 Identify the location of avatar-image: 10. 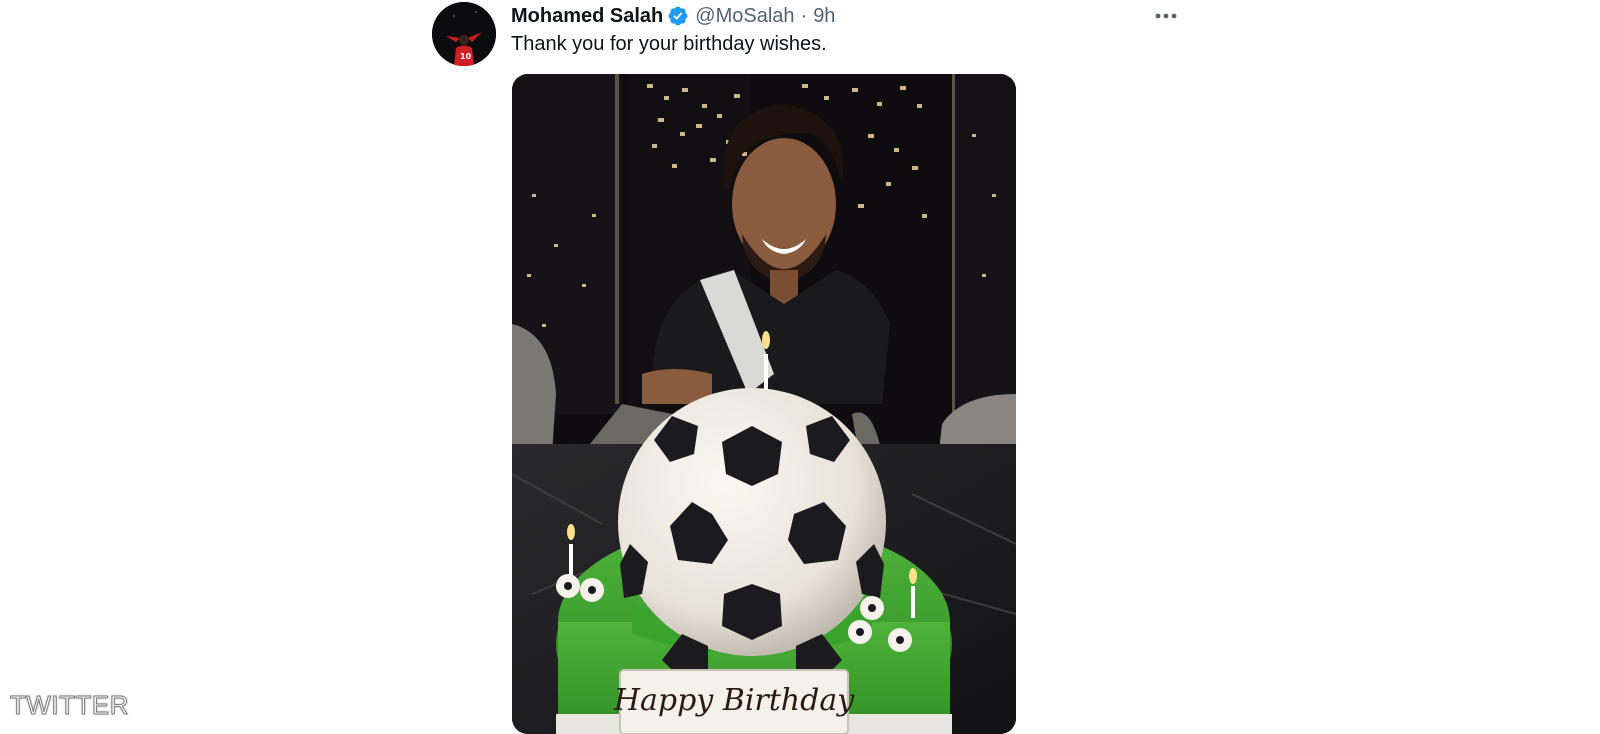
(464, 34).